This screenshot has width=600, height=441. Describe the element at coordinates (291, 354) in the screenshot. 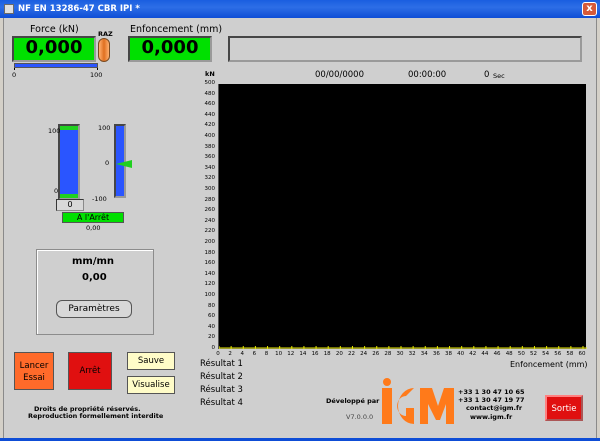

I see `x-tick-label: 12` at that location.